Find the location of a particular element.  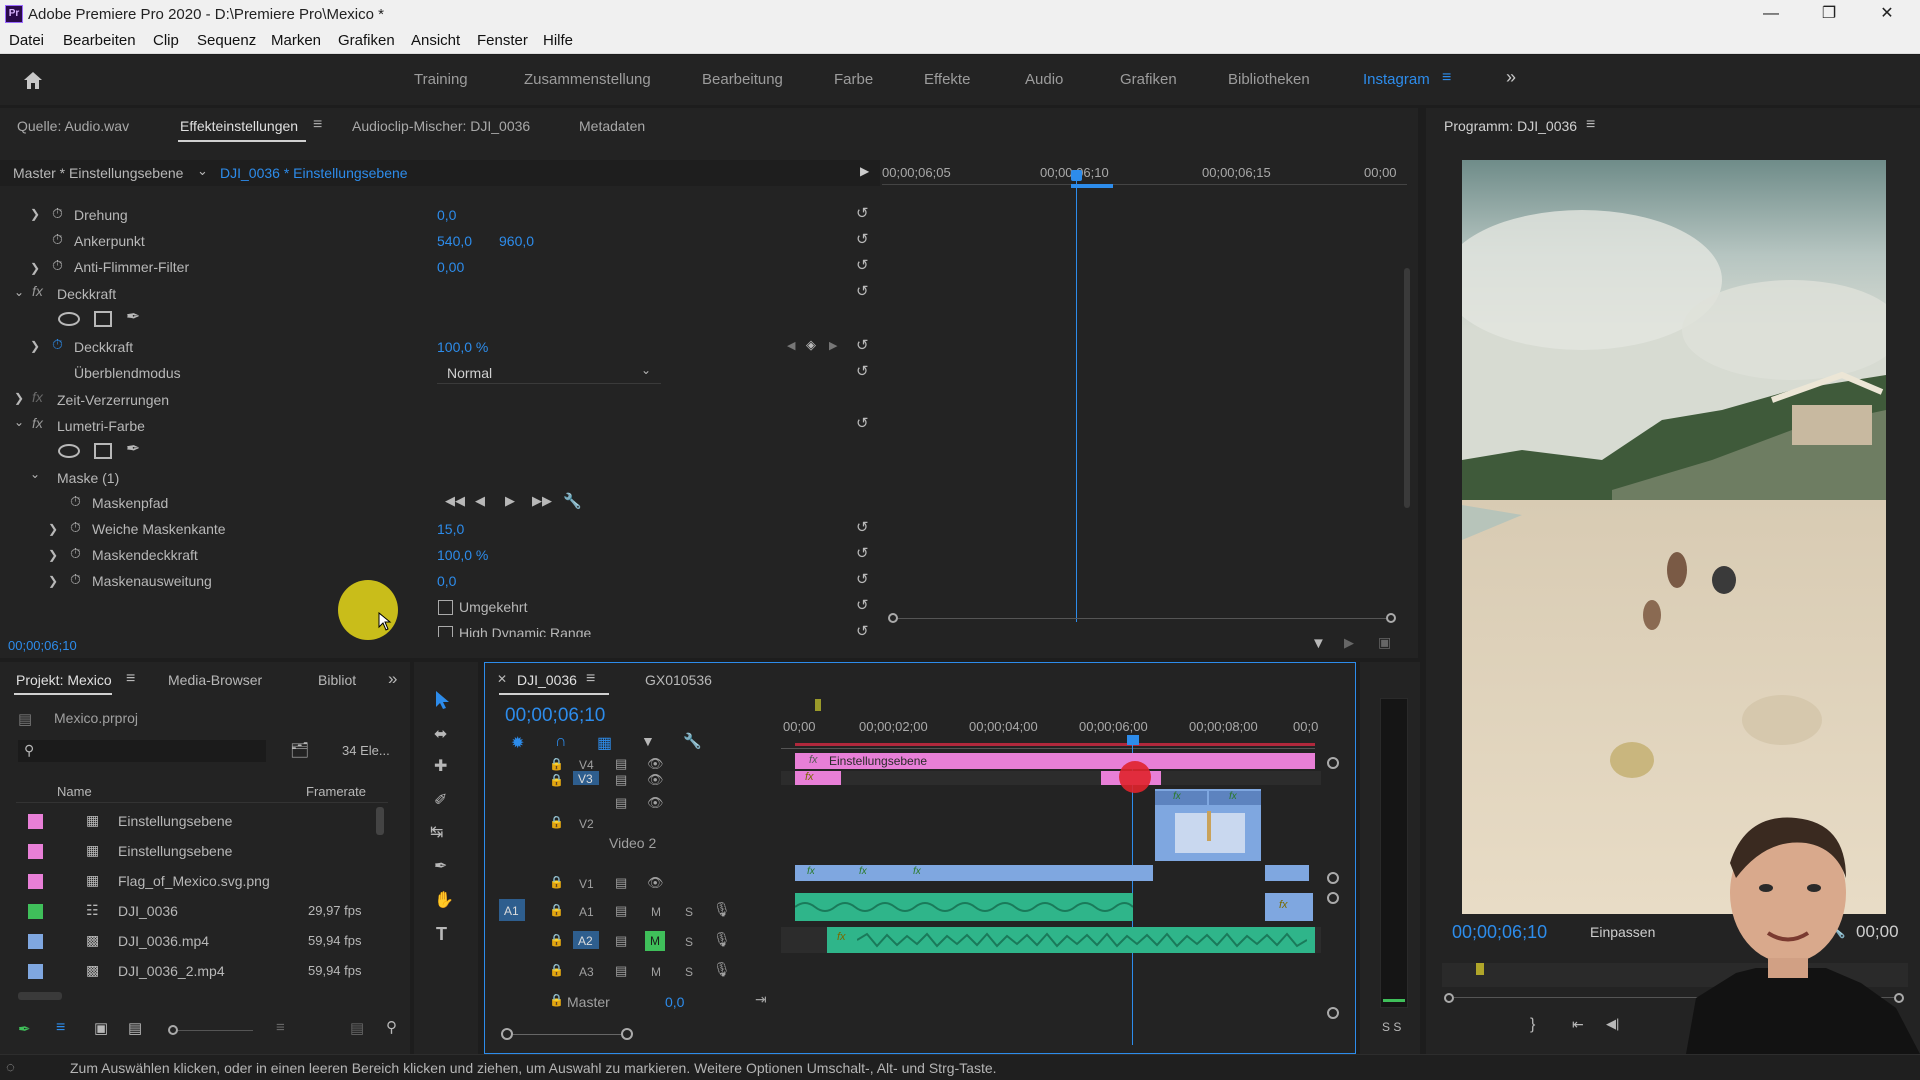

track-label-v2: V2 is located at coordinates (586, 824).